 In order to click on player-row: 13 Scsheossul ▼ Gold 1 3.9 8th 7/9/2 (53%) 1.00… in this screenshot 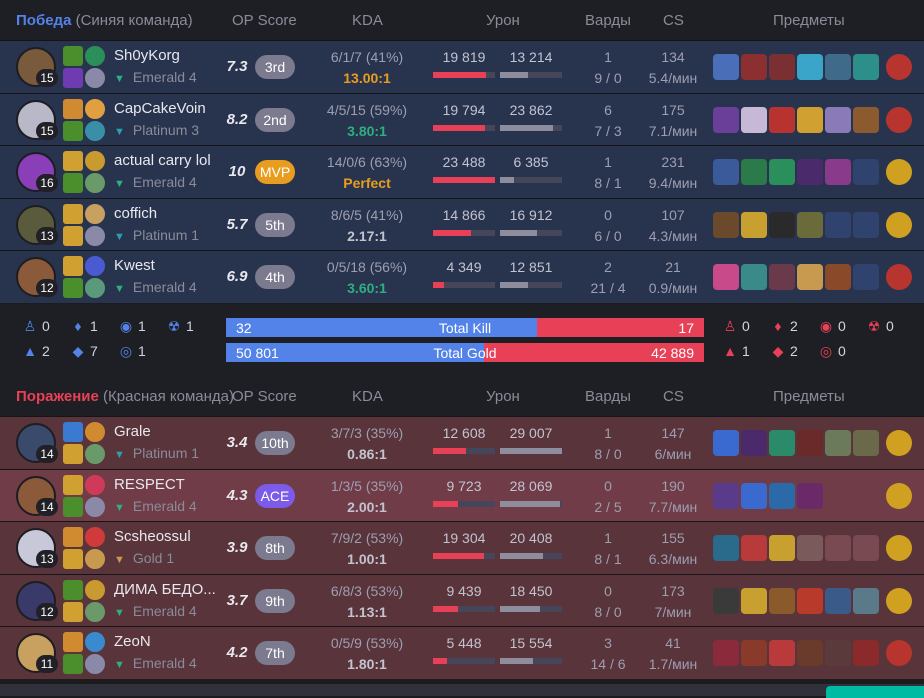, I will do `click(462, 547)`.